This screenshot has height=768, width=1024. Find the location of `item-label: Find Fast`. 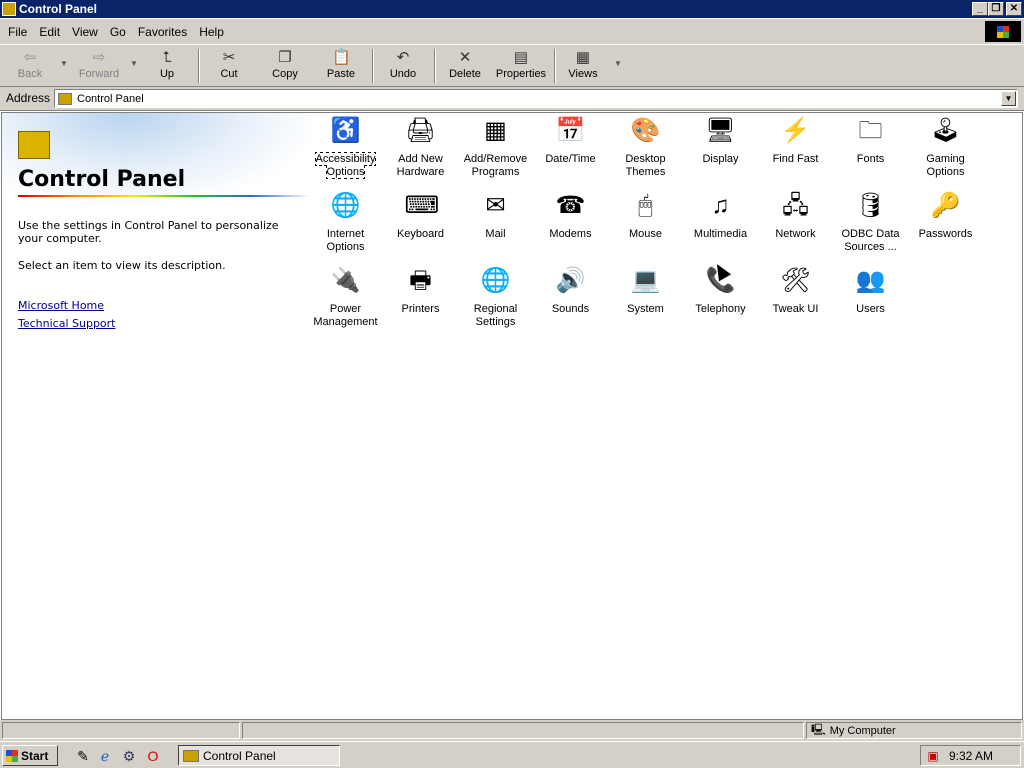

item-label: Find Fast is located at coordinates (795, 159).